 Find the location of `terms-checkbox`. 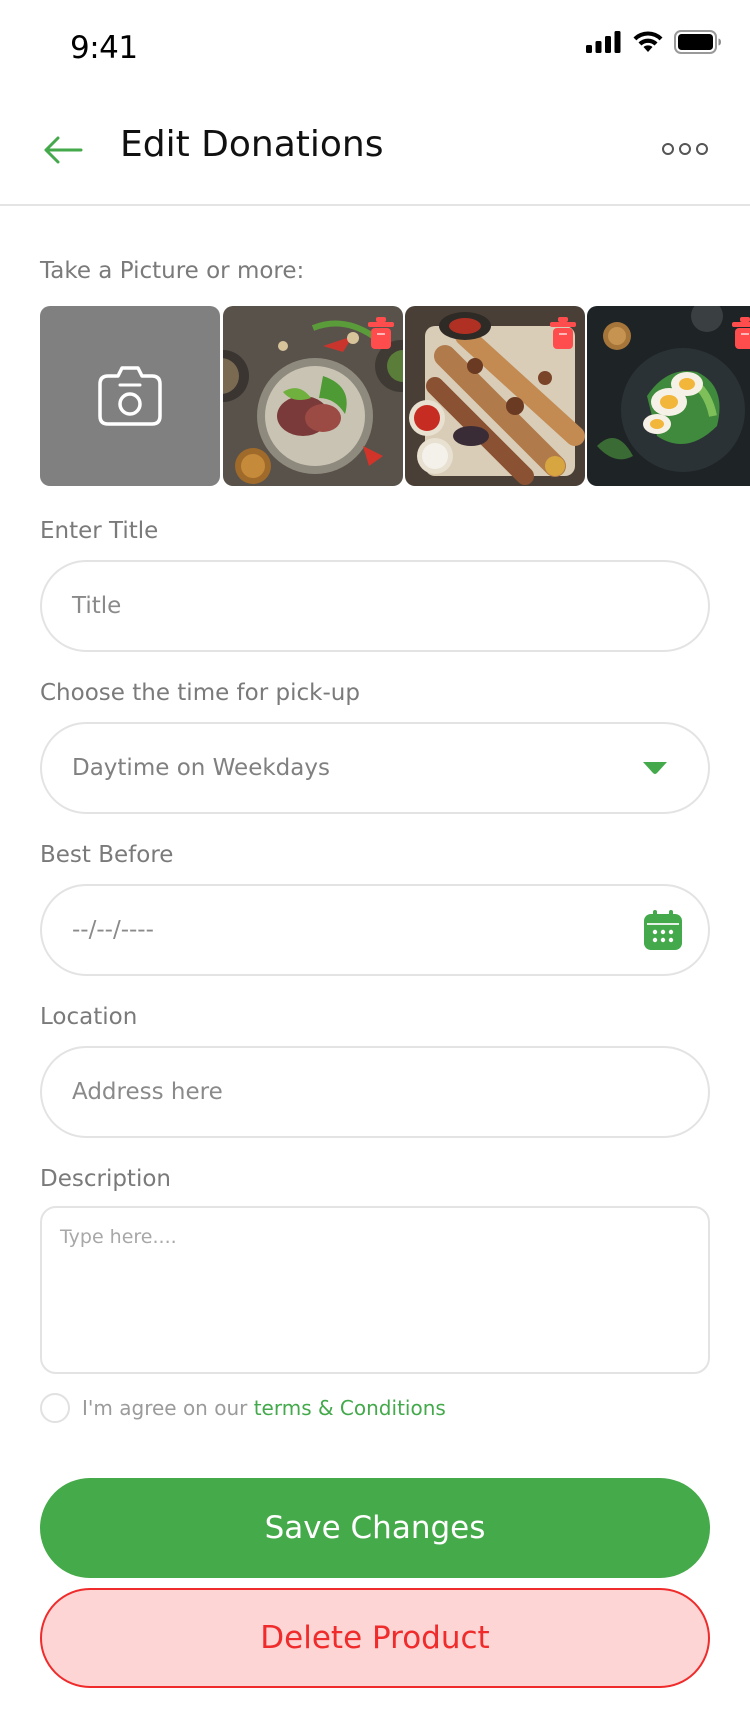

terms-checkbox is located at coordinates (55, 1408).